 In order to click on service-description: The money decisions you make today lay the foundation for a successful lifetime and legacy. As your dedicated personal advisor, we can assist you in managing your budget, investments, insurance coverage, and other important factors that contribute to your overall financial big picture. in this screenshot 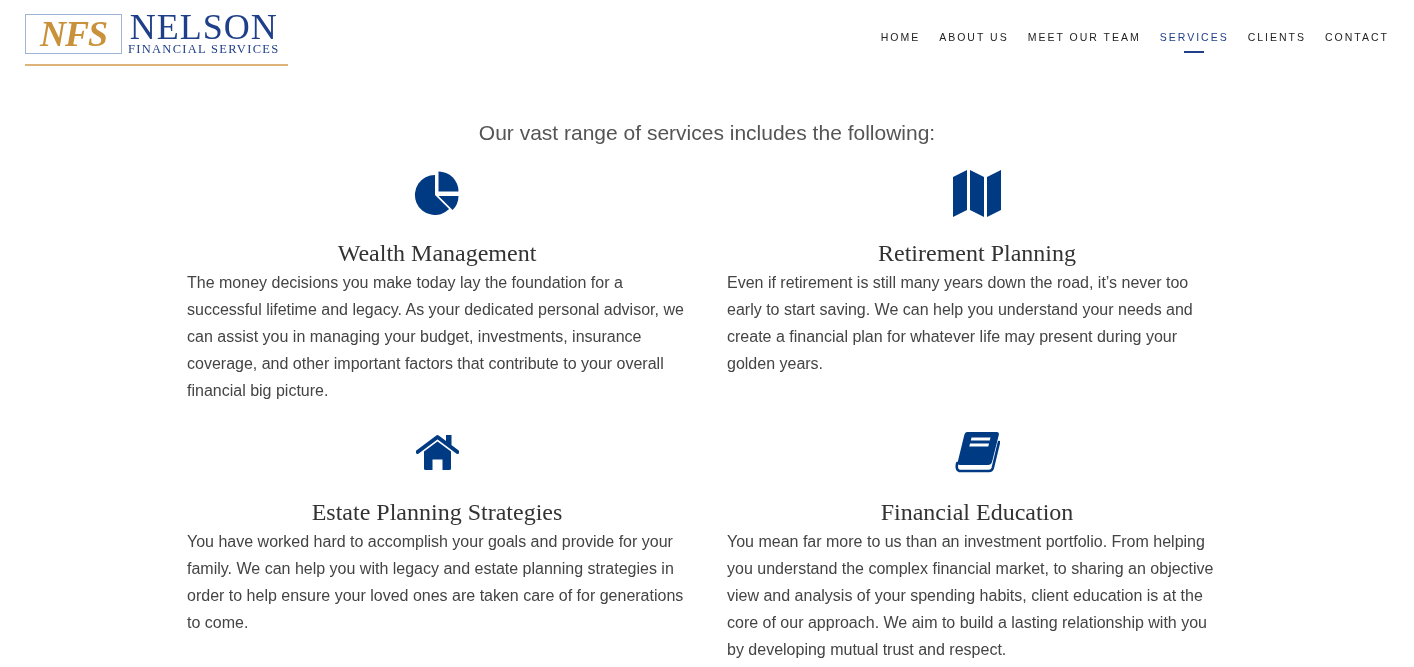, I will do `click(436, 337)`.